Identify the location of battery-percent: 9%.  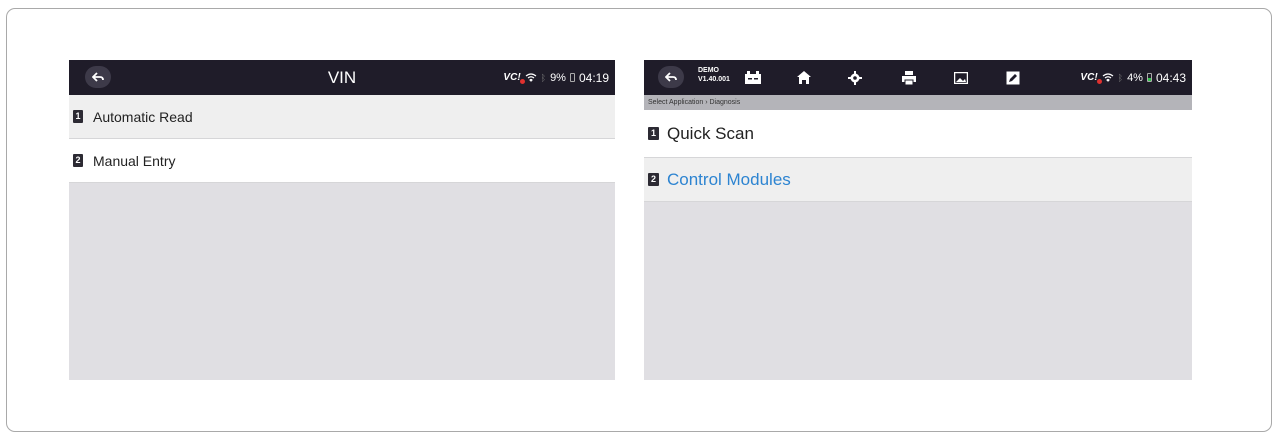
(558, 77).